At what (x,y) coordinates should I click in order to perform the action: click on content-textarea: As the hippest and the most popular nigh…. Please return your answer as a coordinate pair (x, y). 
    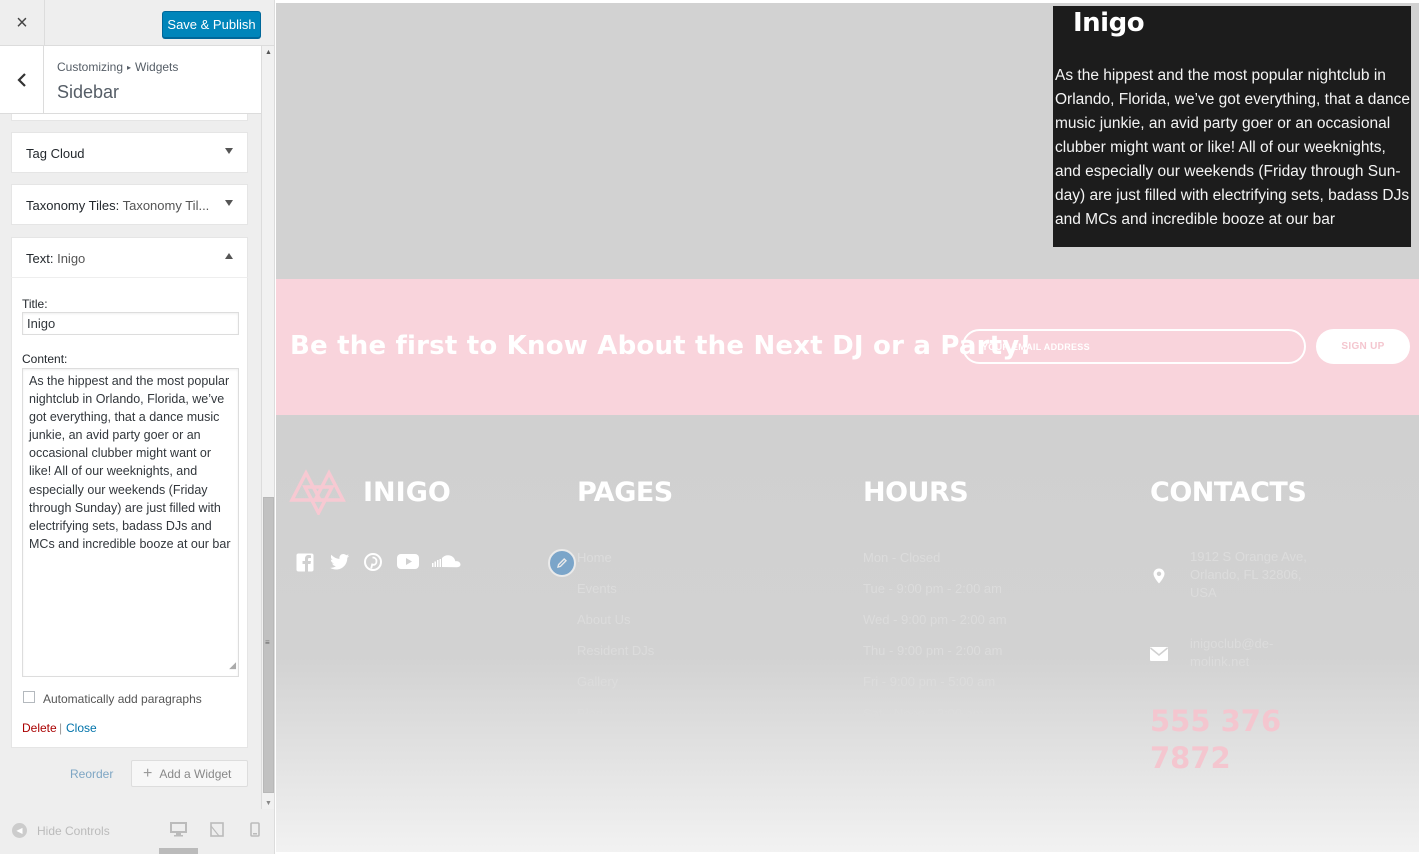
    Looking at the image, I should click on (130, 522).